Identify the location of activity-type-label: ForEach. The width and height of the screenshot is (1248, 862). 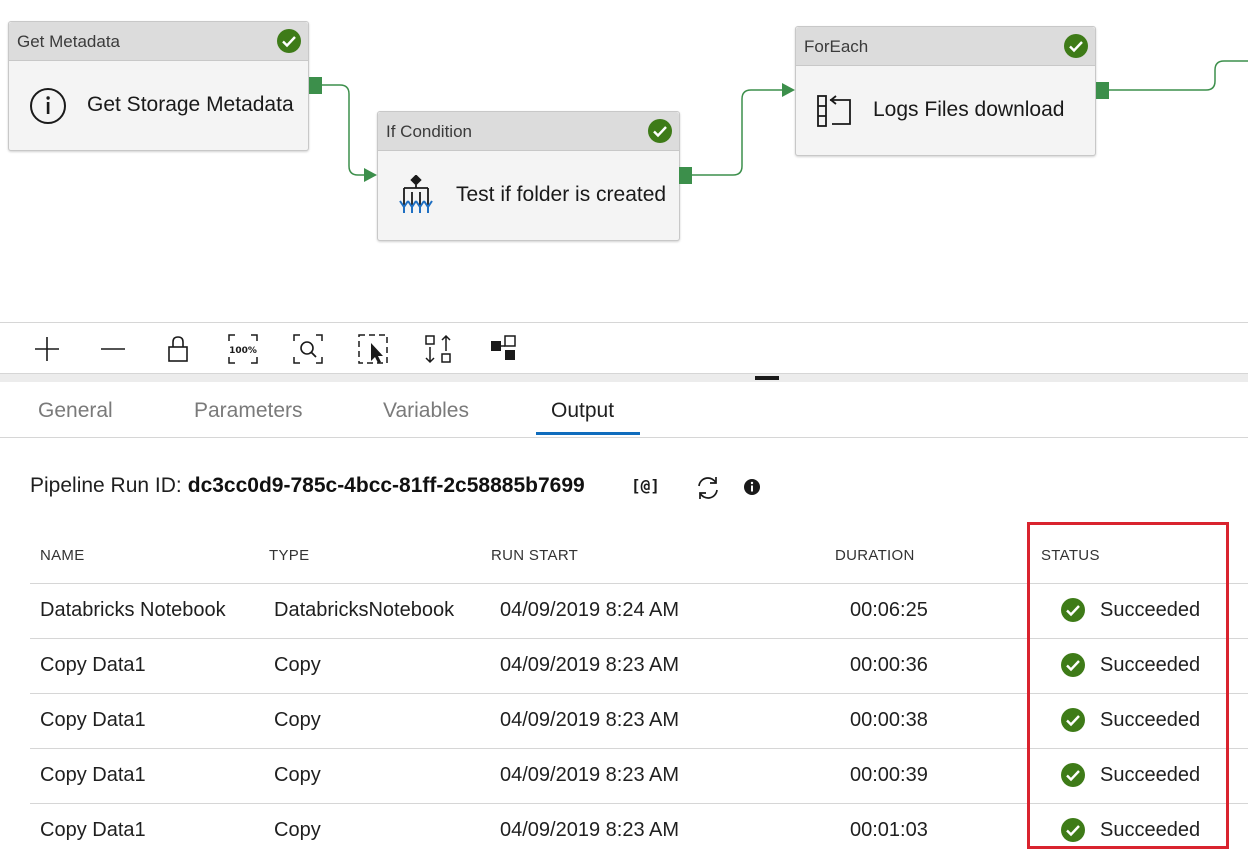
(836, 46).